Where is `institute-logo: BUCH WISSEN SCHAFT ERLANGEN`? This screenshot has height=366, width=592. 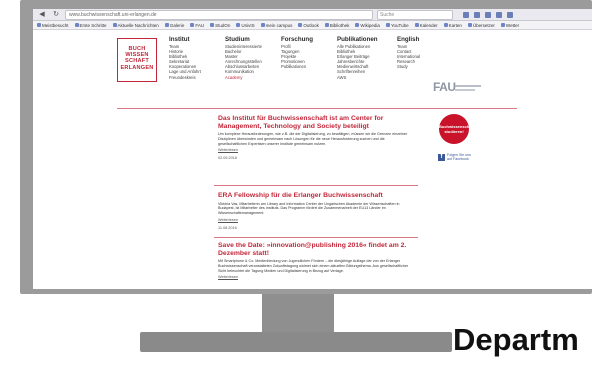
institute-logo: BUCH WISSEN SCHAFT ERLANGEN is located at coordinates (137, 60).